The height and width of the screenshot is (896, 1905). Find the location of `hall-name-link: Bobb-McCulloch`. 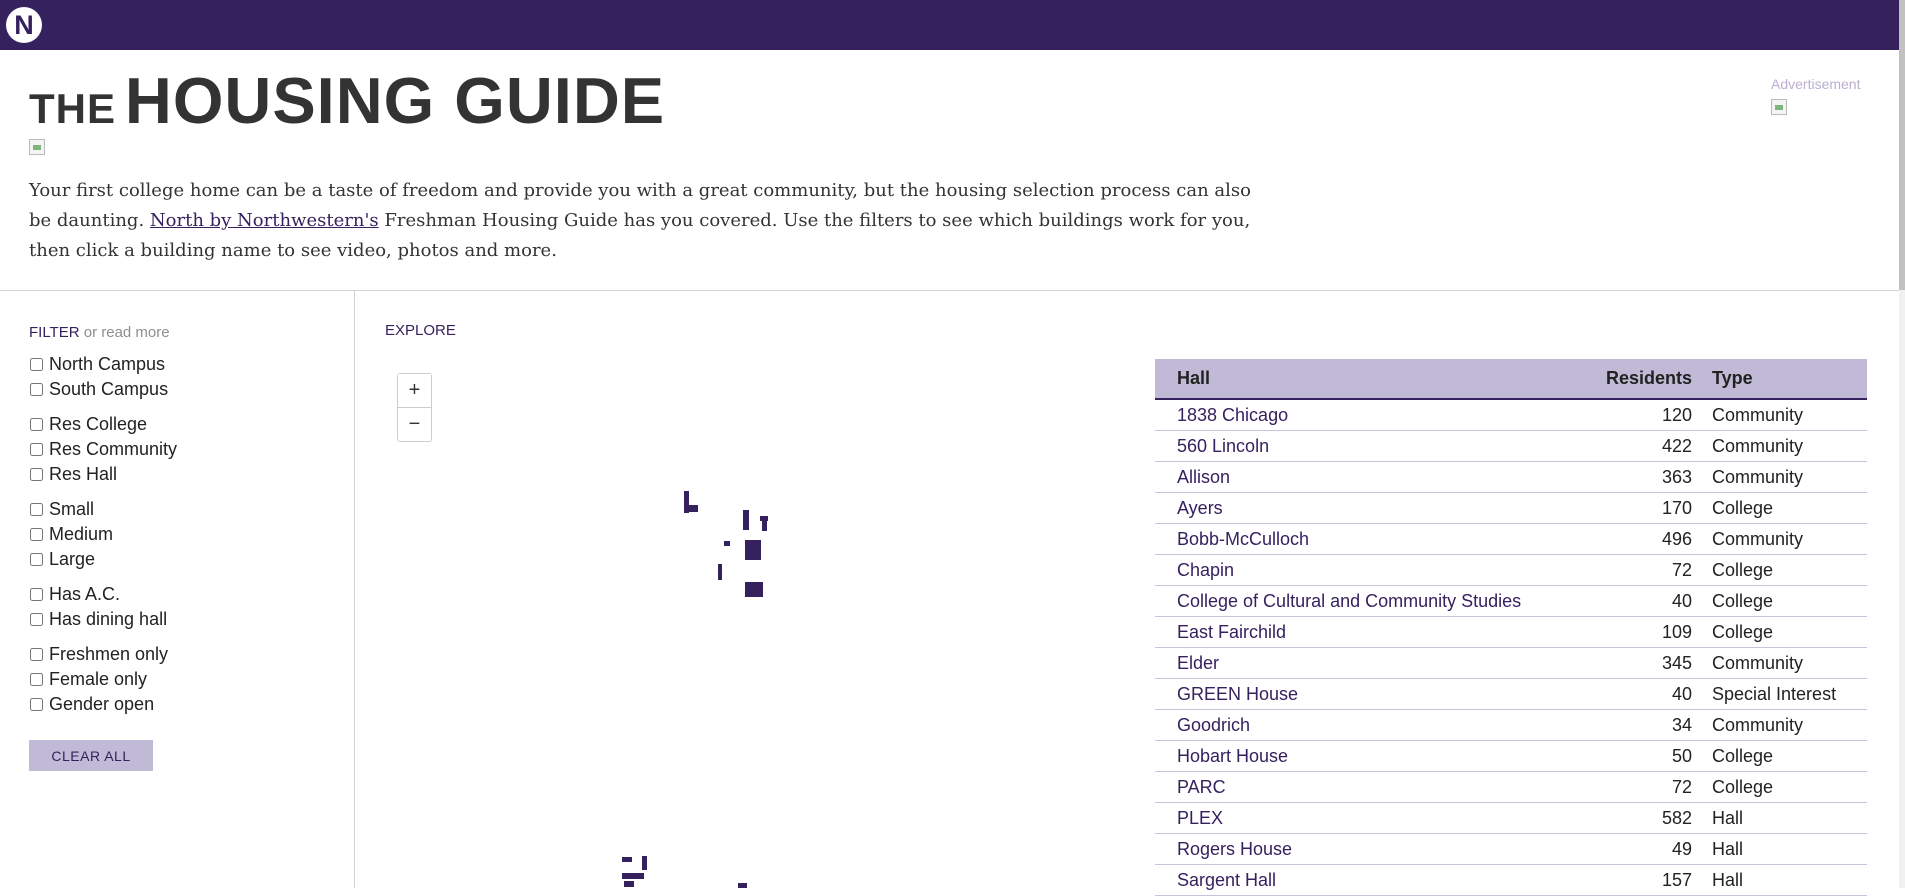

hall-name-link: Bobb-McCulloch is located at coordinates (1353, 539).